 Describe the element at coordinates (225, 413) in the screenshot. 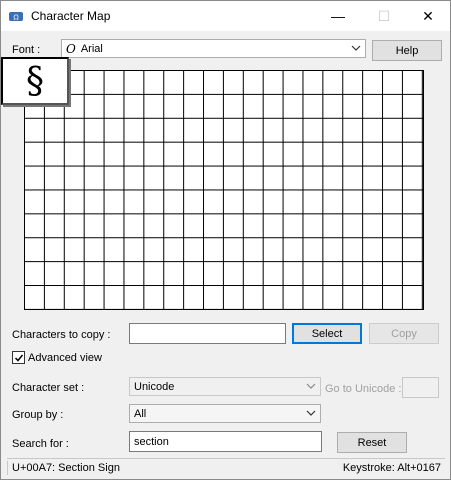

I see `group-by-select: All` at that location.